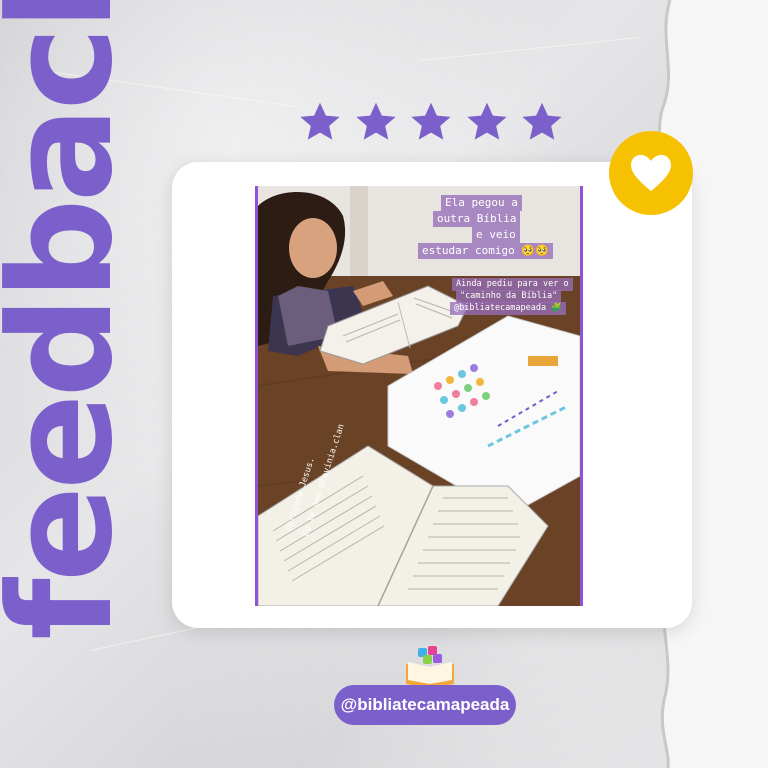 This screenshot has height=768, width=768. What do you see at coordinates (508, 308) in the screenshot?
I see `story-note-line: @bibliatecamapeada 🧩` at bounding box center [508, 308].